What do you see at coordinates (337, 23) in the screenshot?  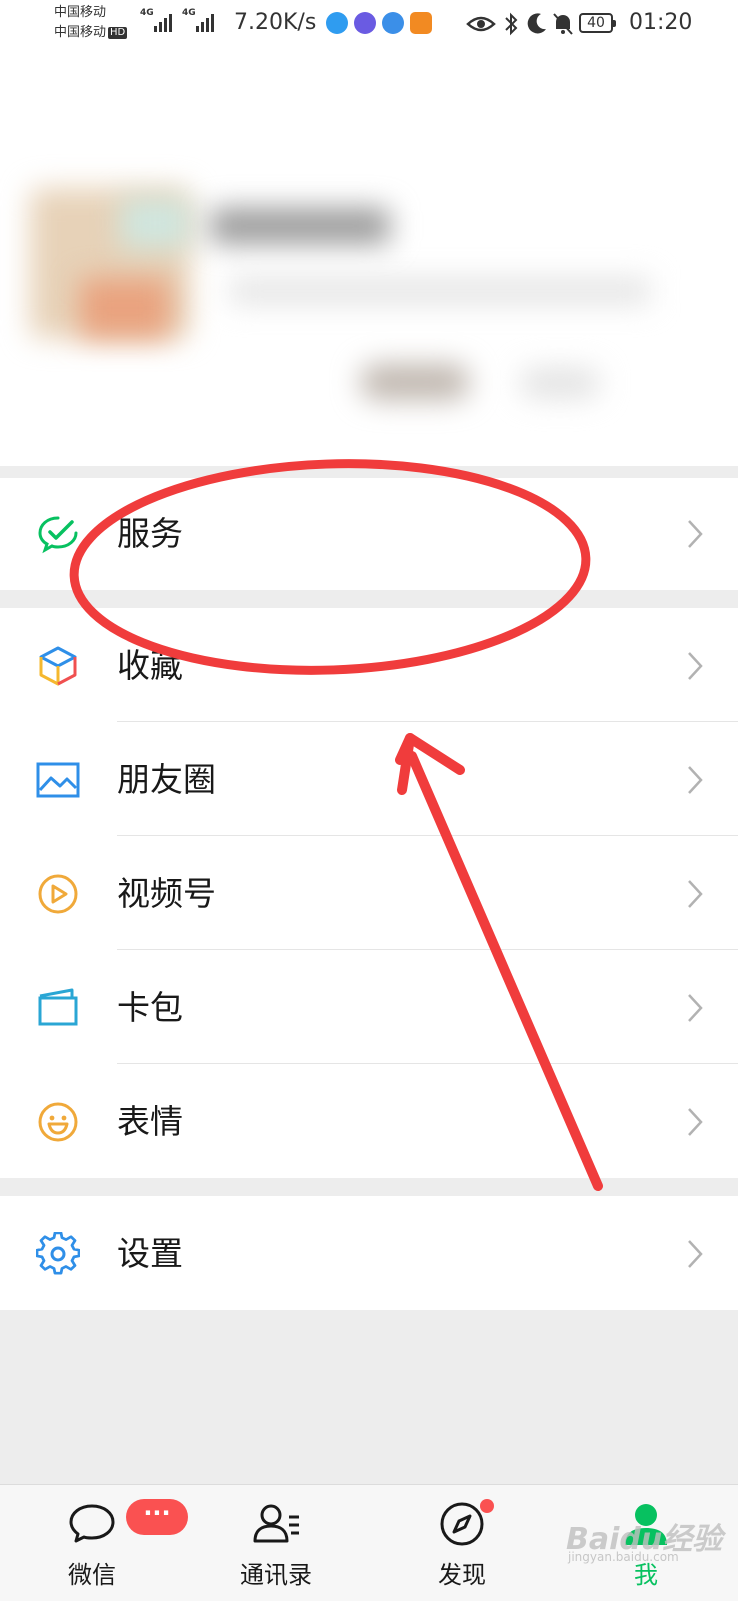 I see `browser-app-icon` at bounding box center [337, 23].